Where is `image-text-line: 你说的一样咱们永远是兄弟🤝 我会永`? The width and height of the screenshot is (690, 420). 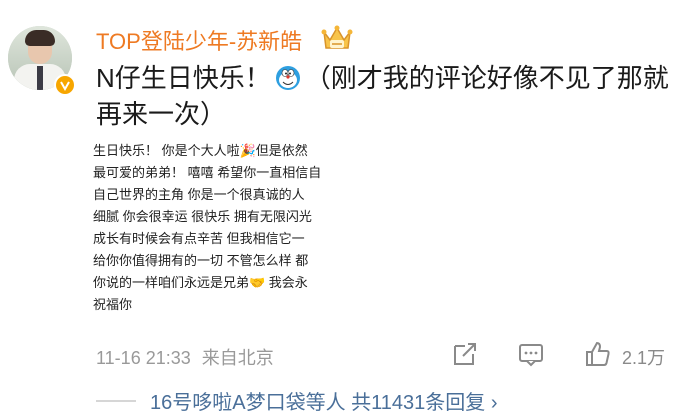 image-text-line: 你说的一样咱们永远是兄弟🤝 我会永 is located at coordinates (200, 282).